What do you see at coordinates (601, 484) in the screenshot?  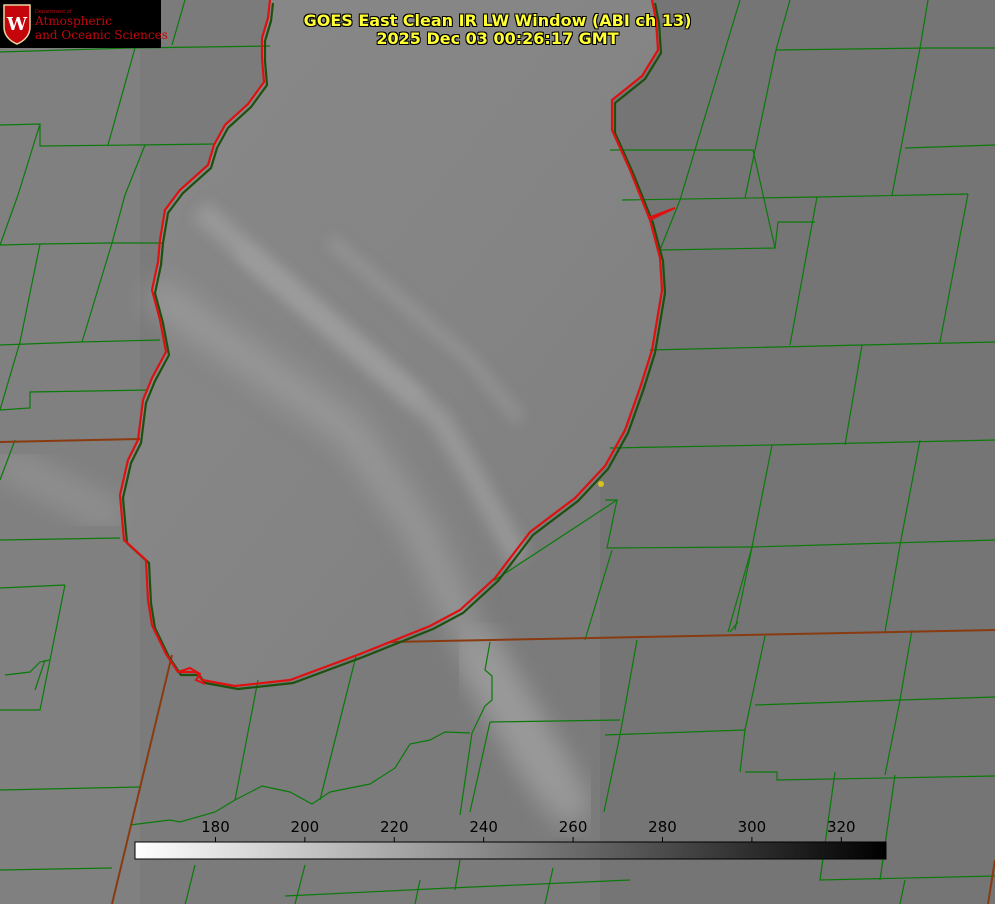 I see `station-marker` at bounding box center [601, 484].